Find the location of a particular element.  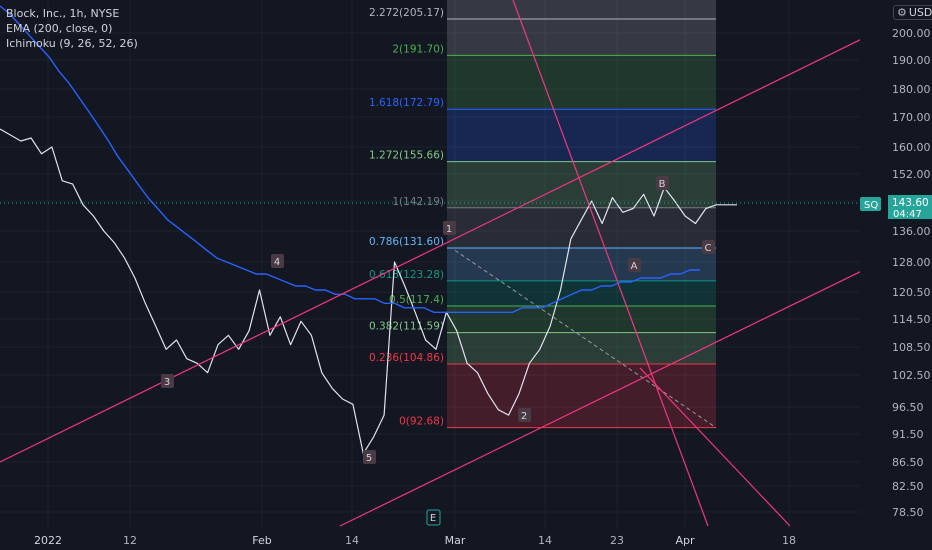

svg-text: B is located at coordinates (662, 184).